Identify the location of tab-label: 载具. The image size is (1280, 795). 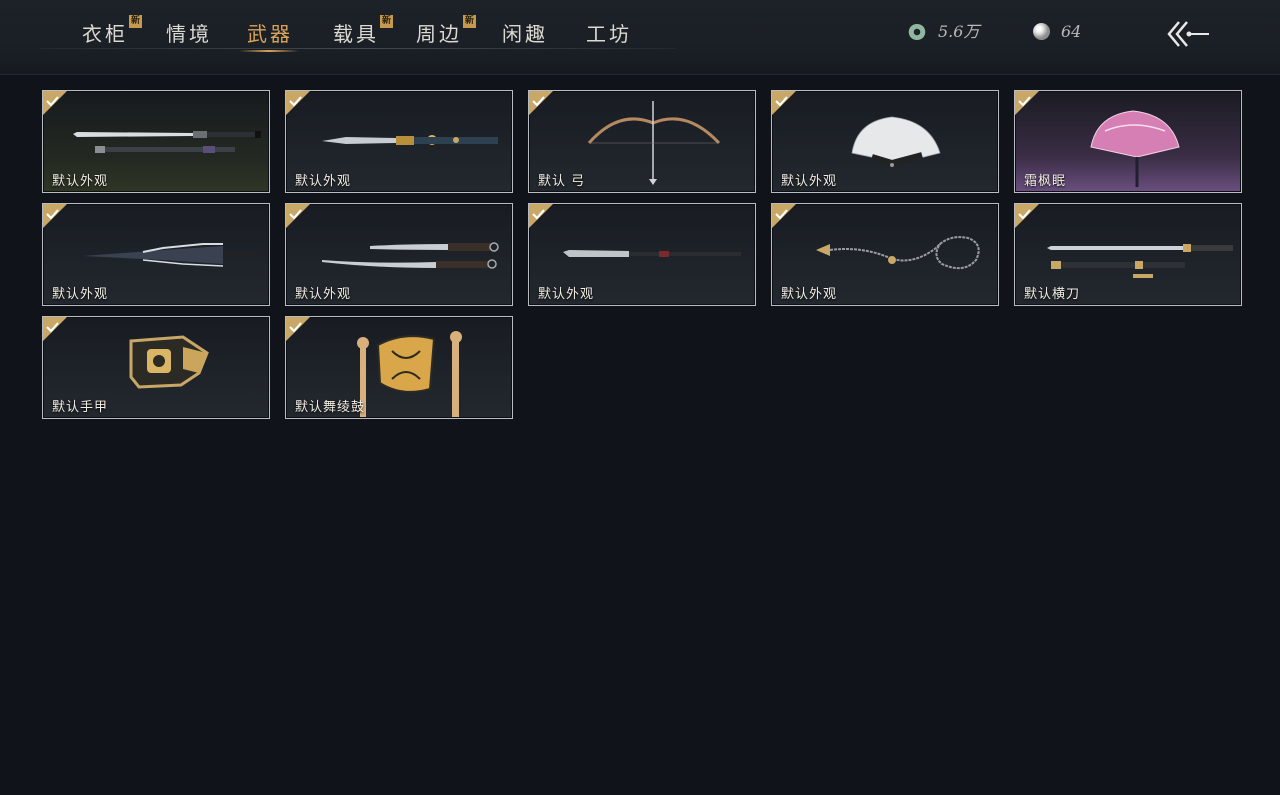
(356, 34).